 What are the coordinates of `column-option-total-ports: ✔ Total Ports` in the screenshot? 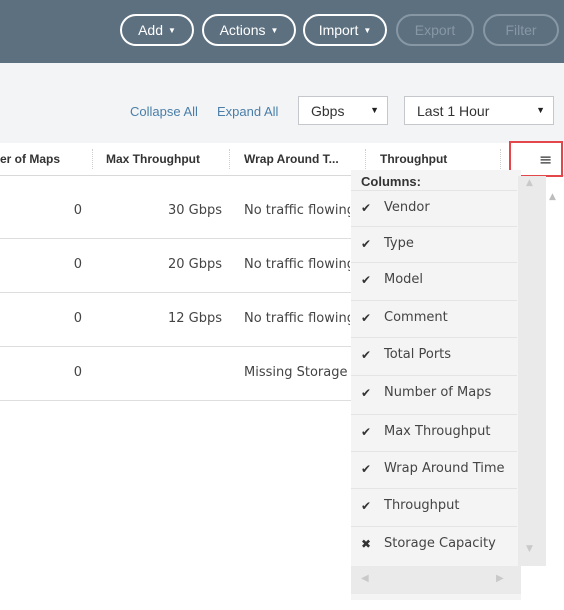 It's located at (434, 355).